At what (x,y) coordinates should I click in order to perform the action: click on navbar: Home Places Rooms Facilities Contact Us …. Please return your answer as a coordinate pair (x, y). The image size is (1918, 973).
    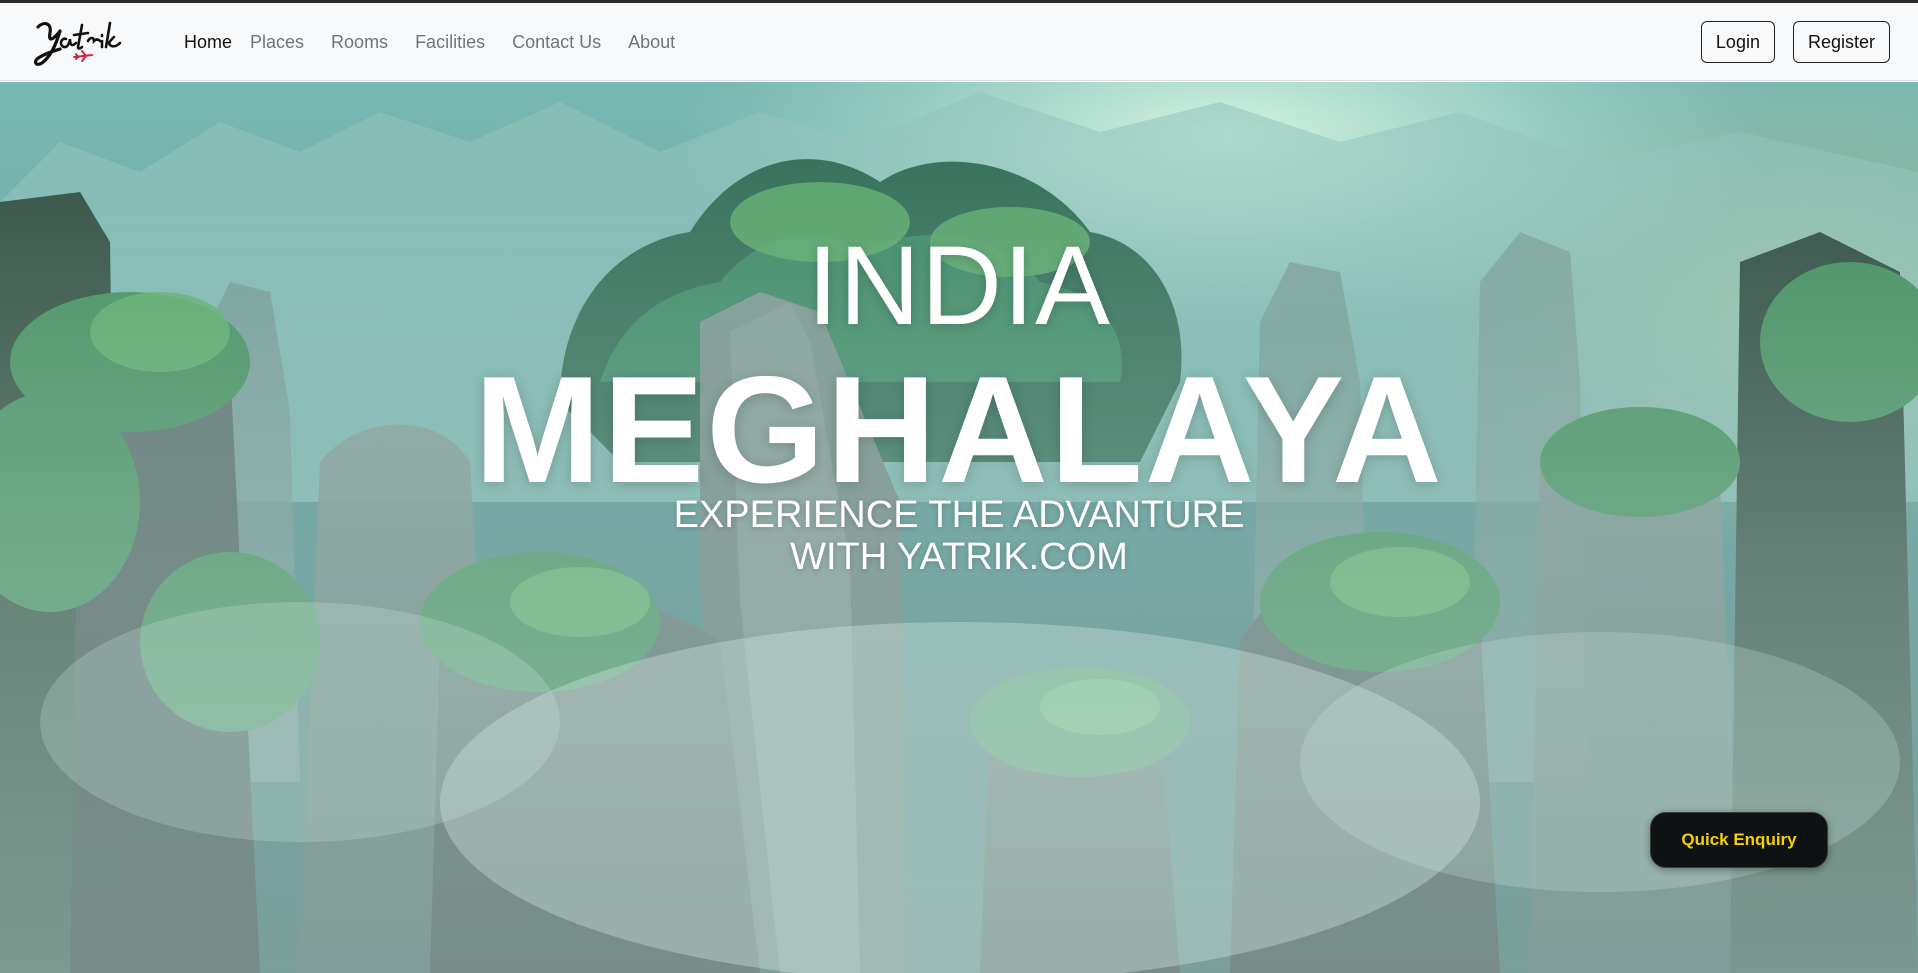
    Looking at the image, I should click on (959, 42).